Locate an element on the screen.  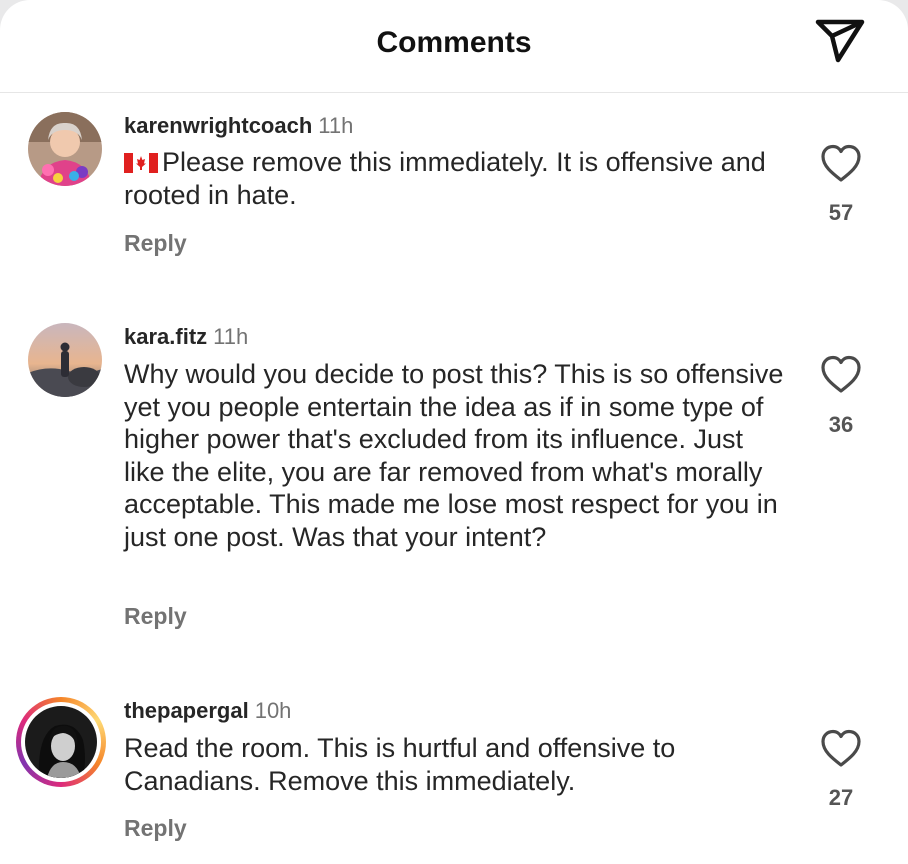
like-count: 57 is located at coordinates (841, 212).